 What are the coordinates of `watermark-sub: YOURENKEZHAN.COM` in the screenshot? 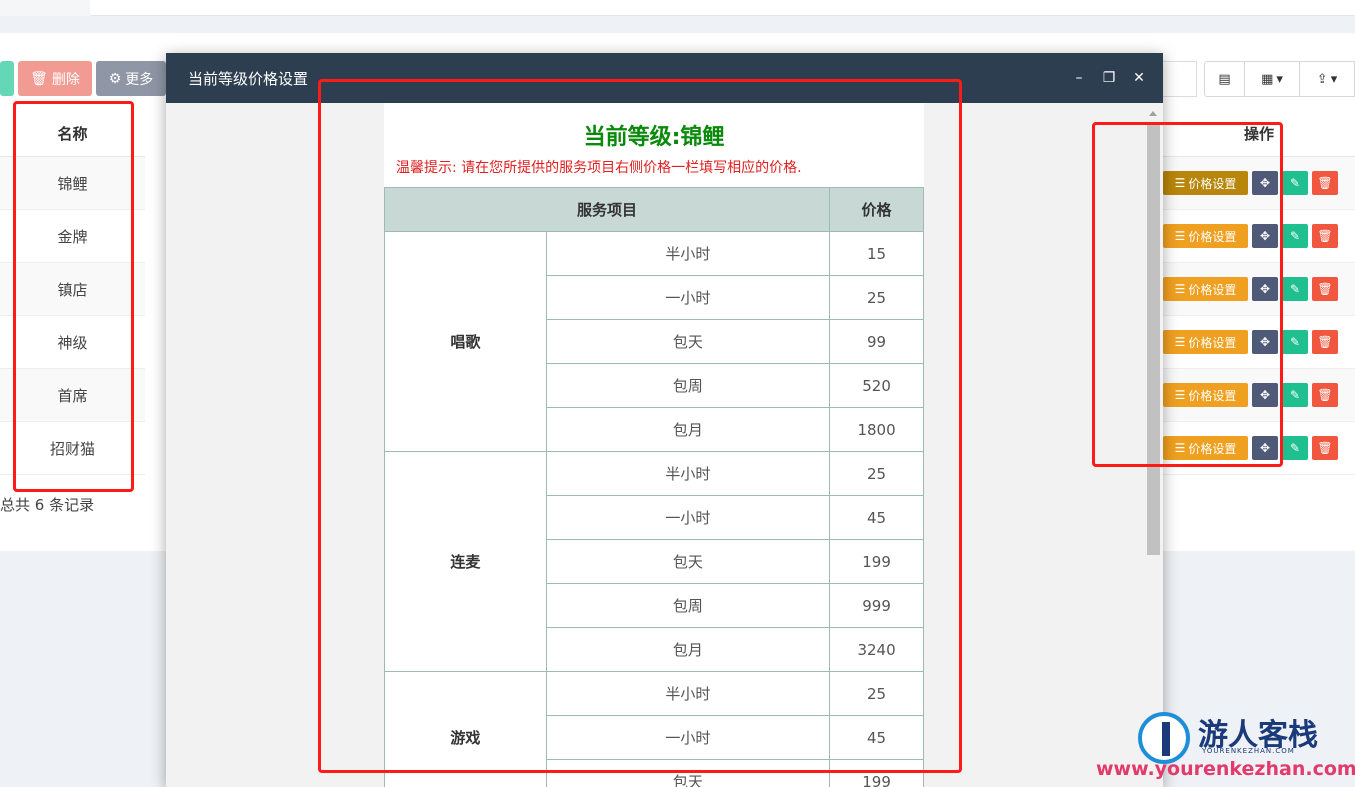 It's located at (1248, 751).